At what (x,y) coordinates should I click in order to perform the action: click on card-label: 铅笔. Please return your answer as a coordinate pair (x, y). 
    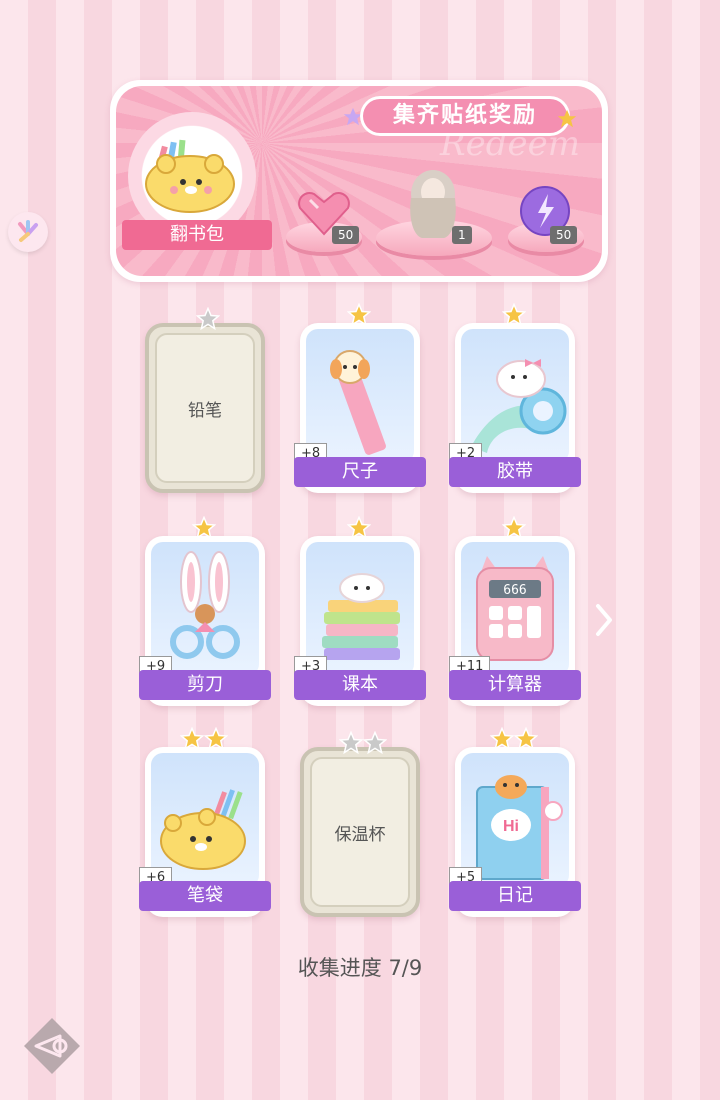
    Looking at the image, I should click on (205, 410).